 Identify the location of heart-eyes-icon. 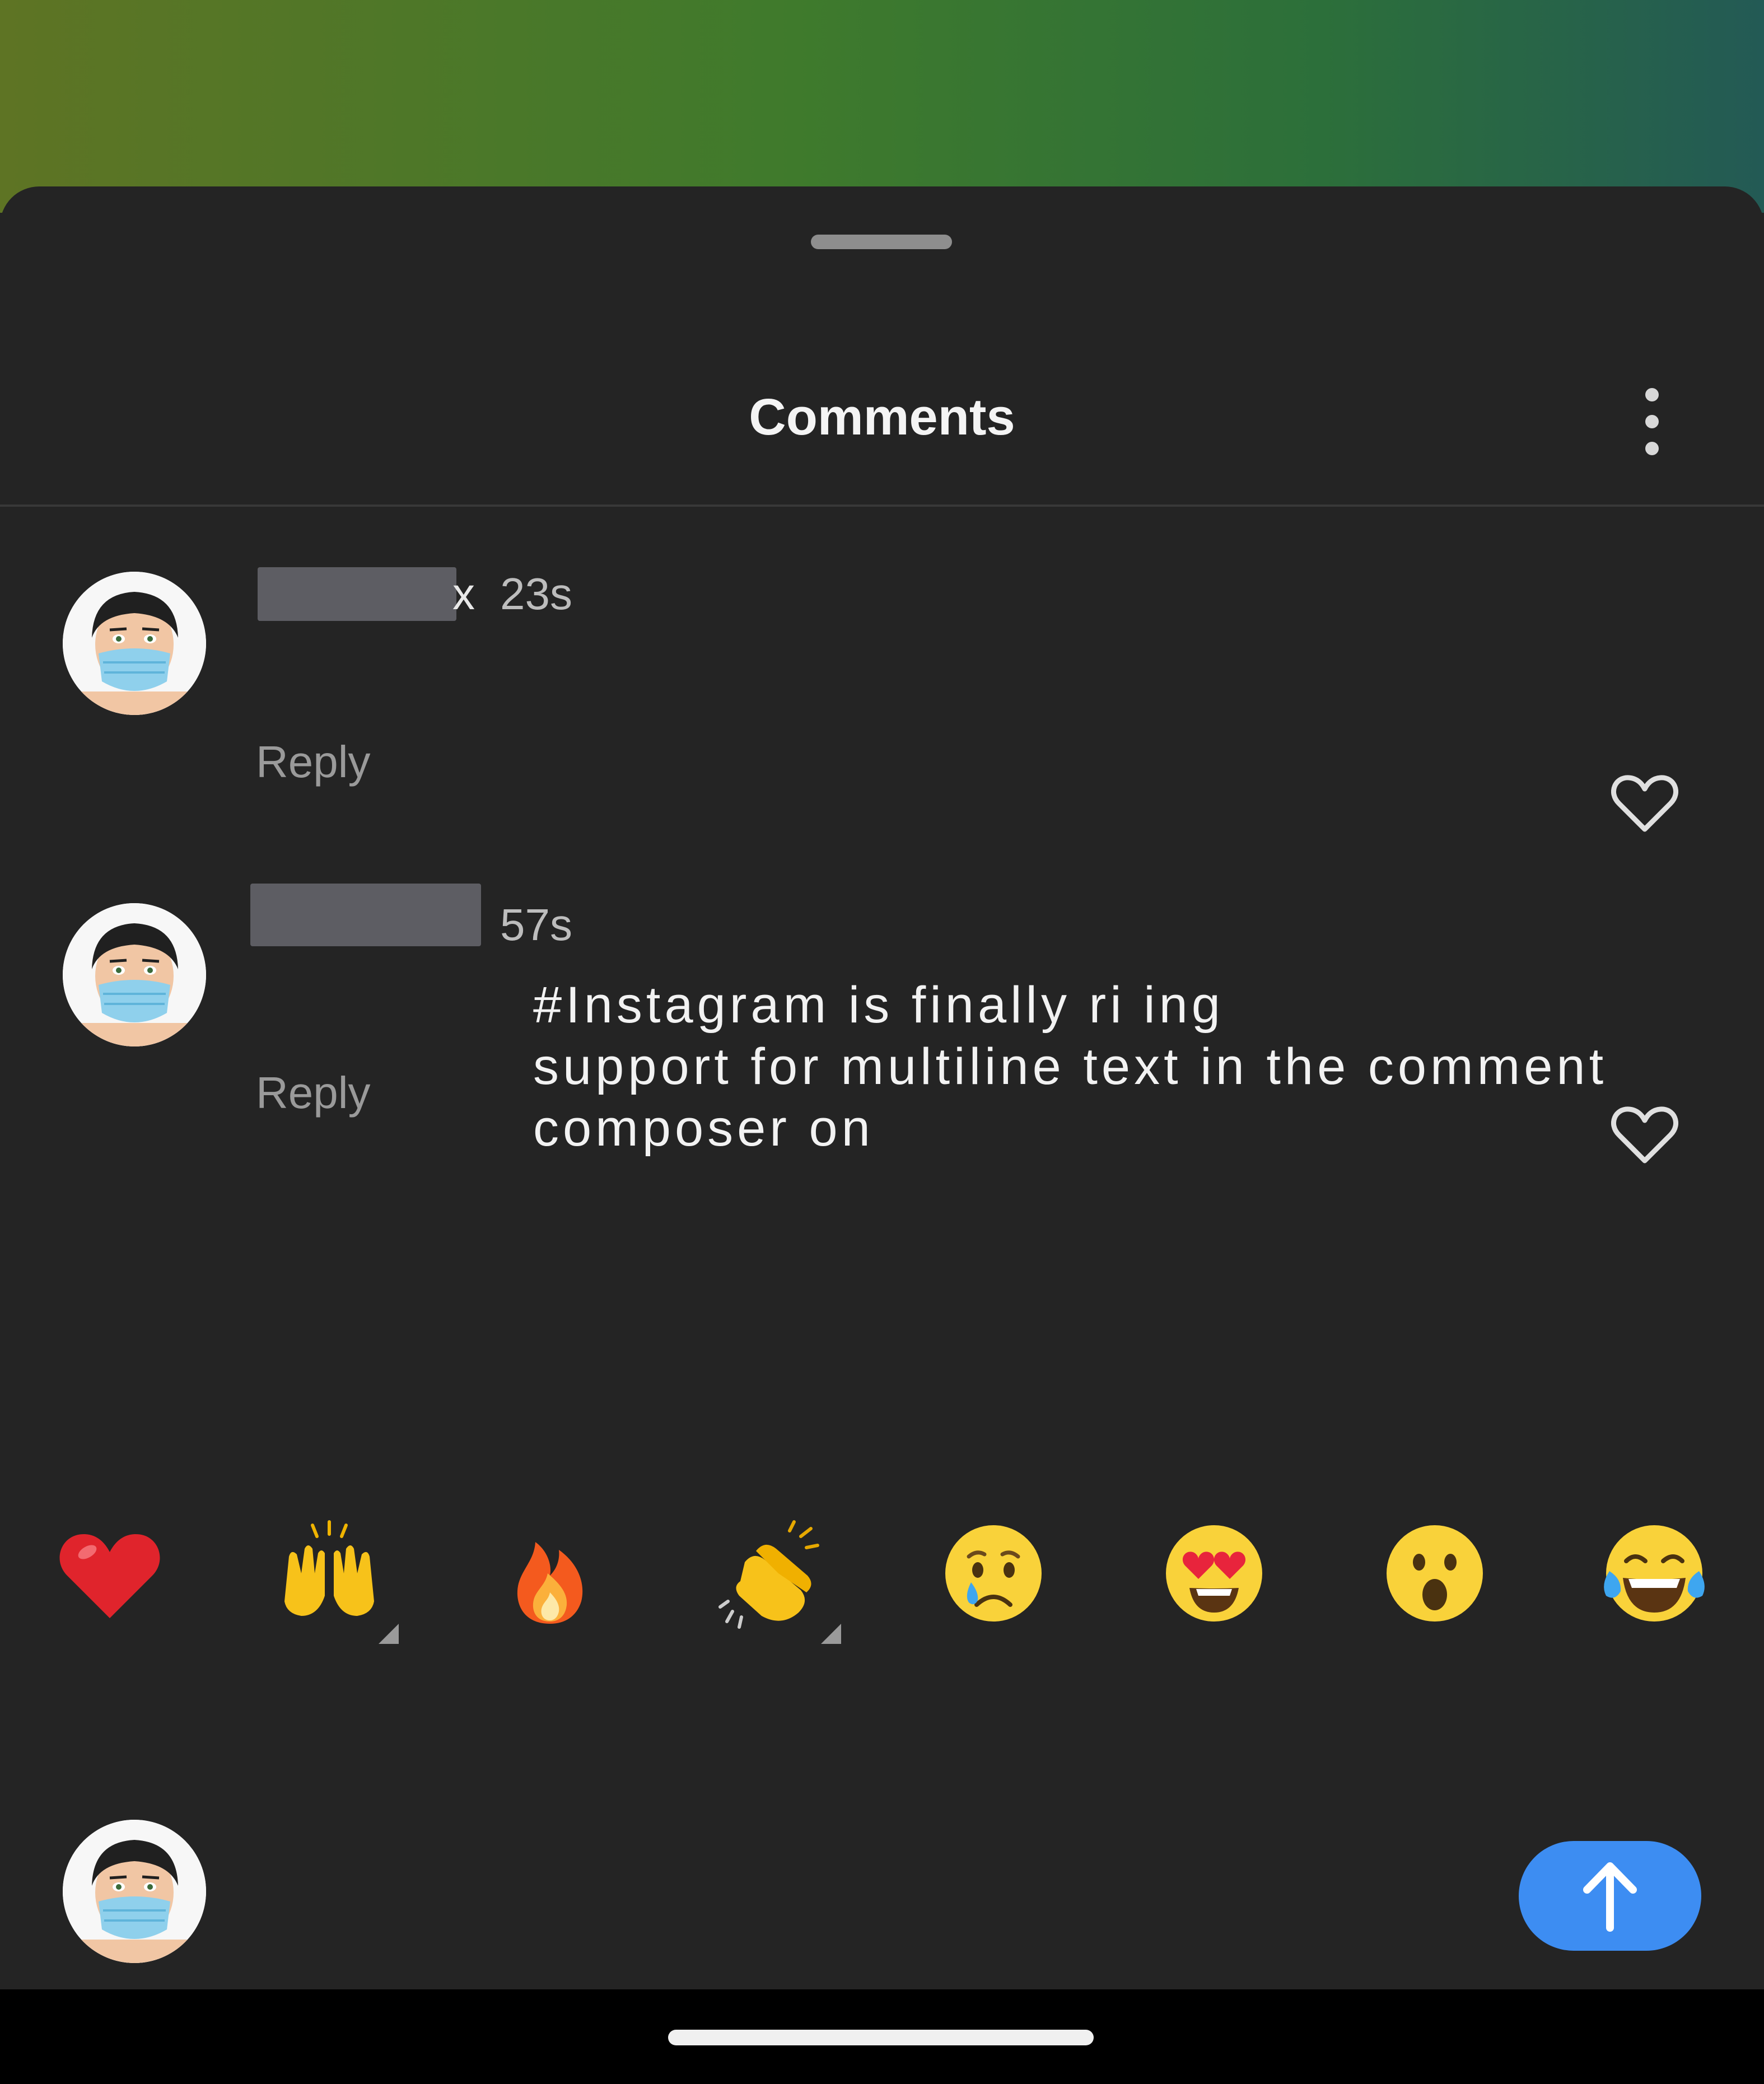
(1214, 1573).